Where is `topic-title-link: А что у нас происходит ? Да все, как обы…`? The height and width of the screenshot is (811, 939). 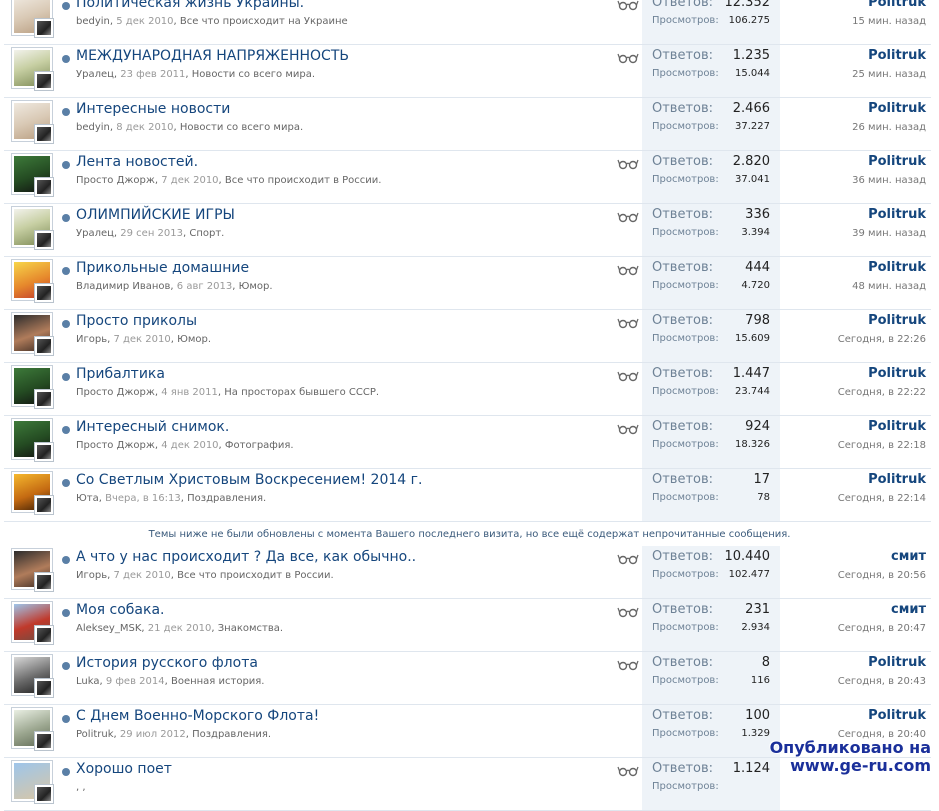
topic-title-link: А что у нас происходит ? Да все, как обы… is located at coordinates (246, 557).